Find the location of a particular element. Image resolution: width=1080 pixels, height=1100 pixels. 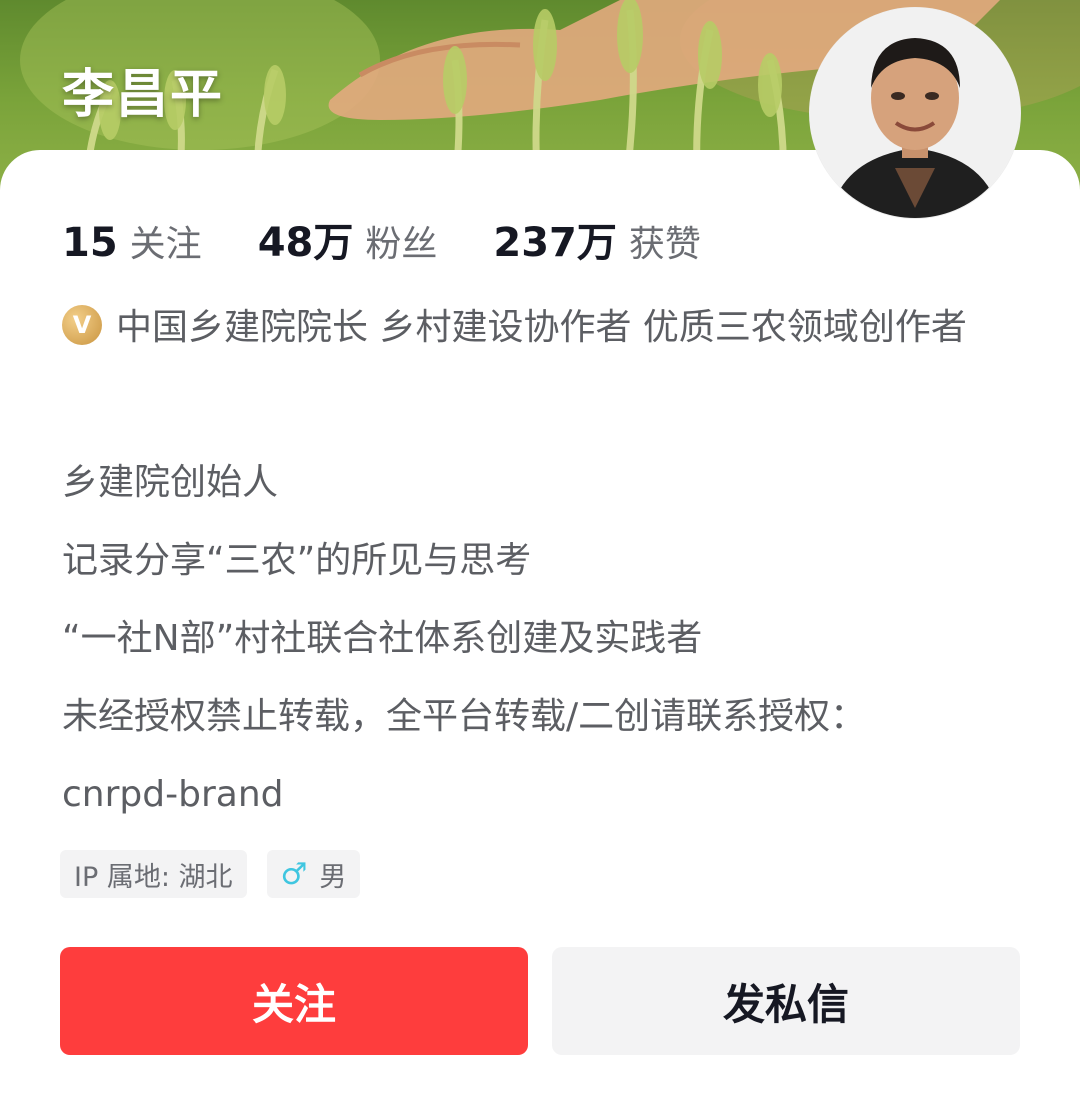

stat-number: 15 is located at coordinates (90, 243).